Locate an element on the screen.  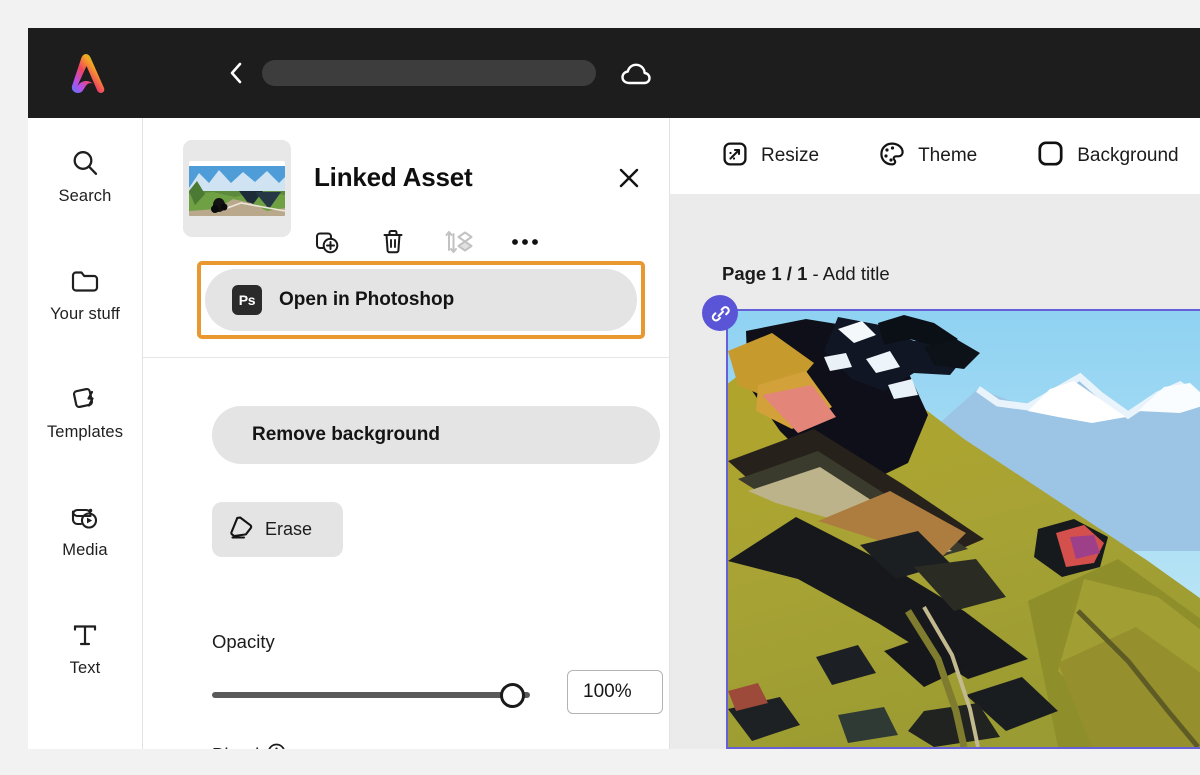
delete-asset-button is located at coordinates (393, 242).